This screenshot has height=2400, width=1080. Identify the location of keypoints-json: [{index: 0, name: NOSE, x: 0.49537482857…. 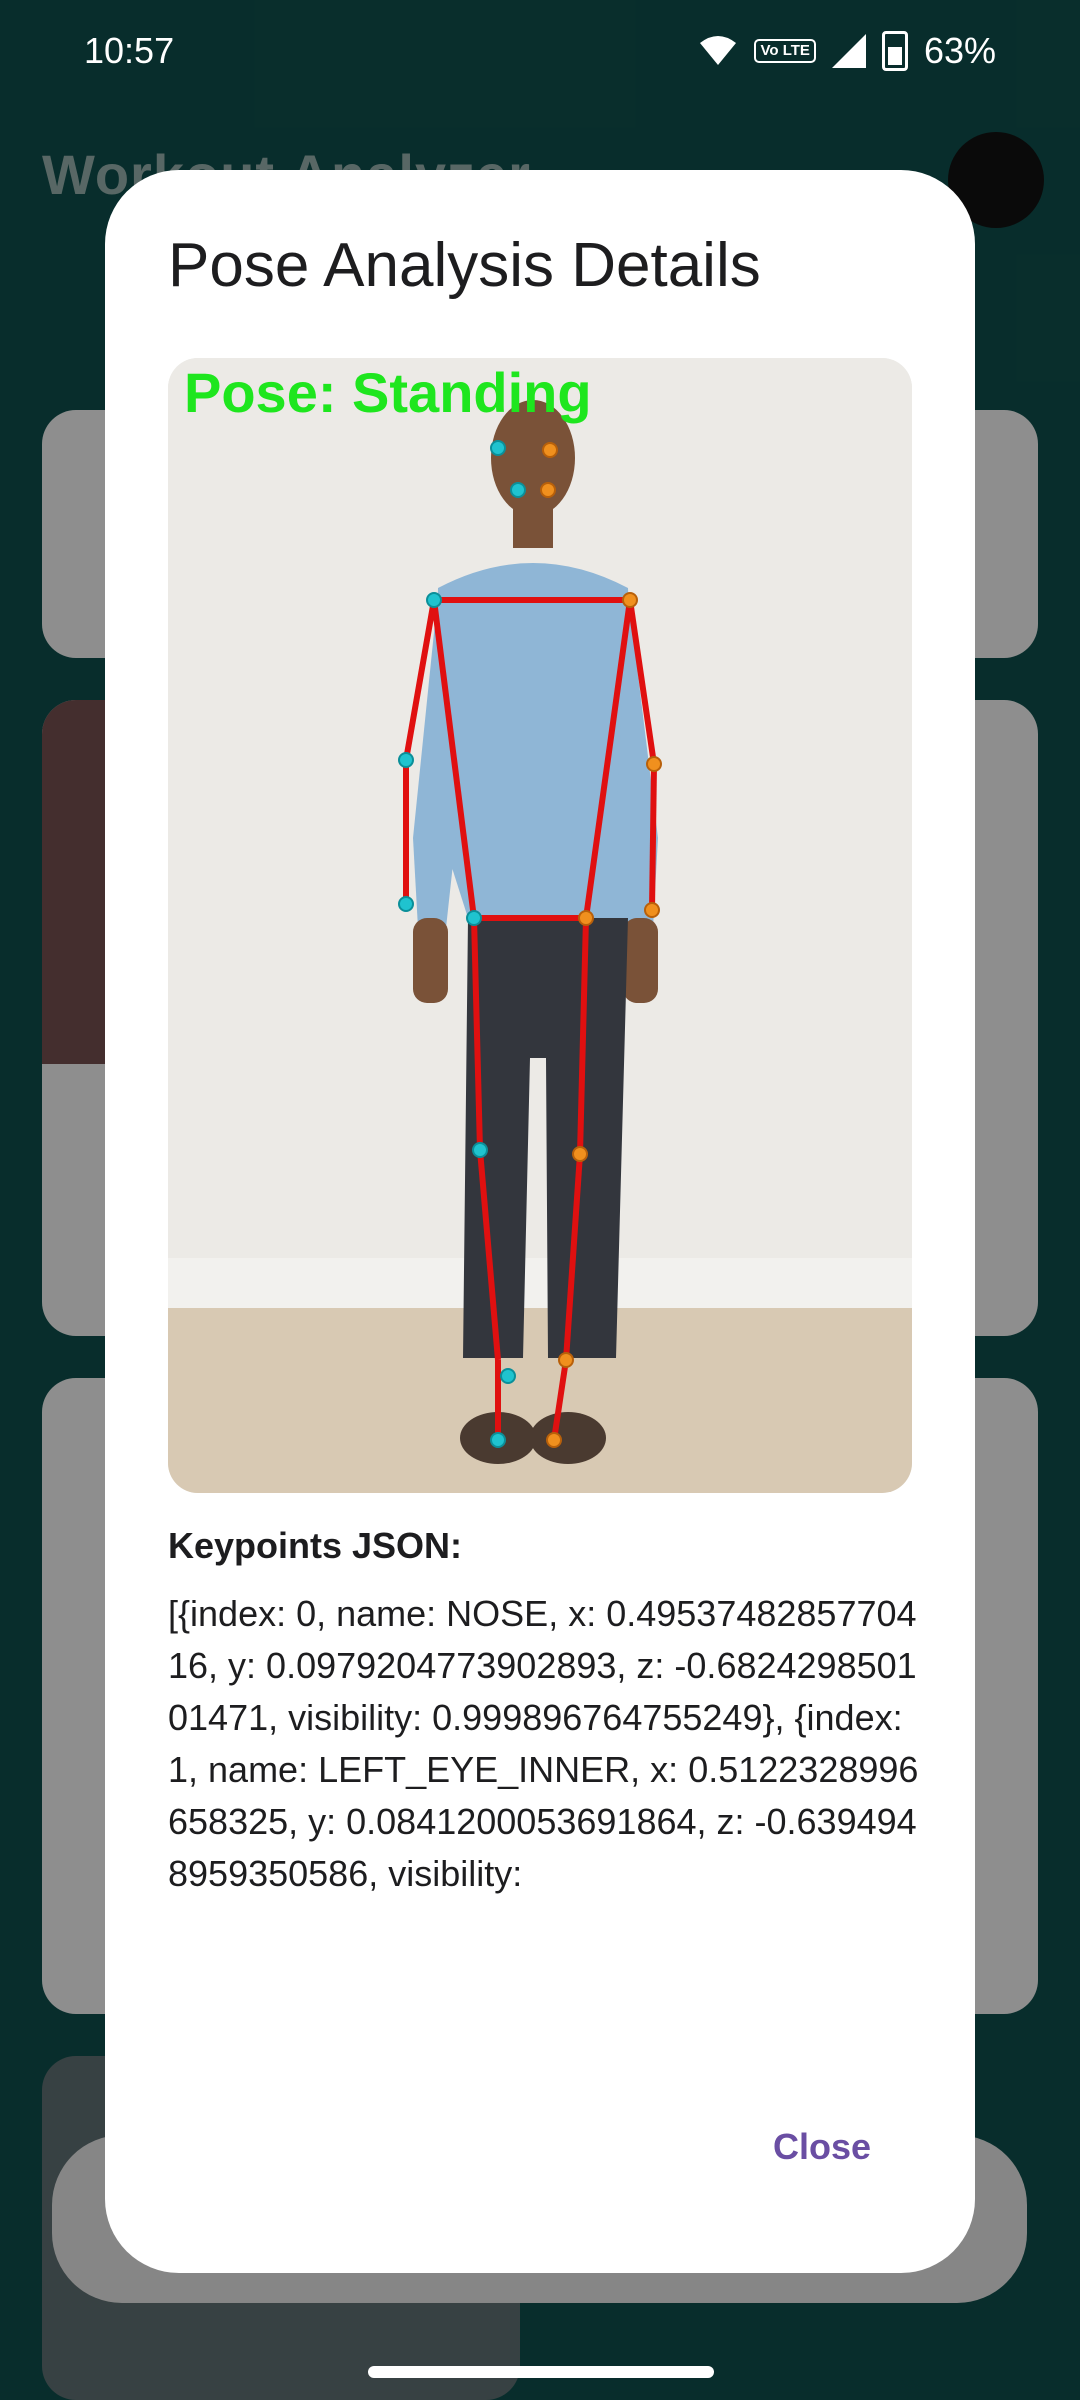
(543, 1743).